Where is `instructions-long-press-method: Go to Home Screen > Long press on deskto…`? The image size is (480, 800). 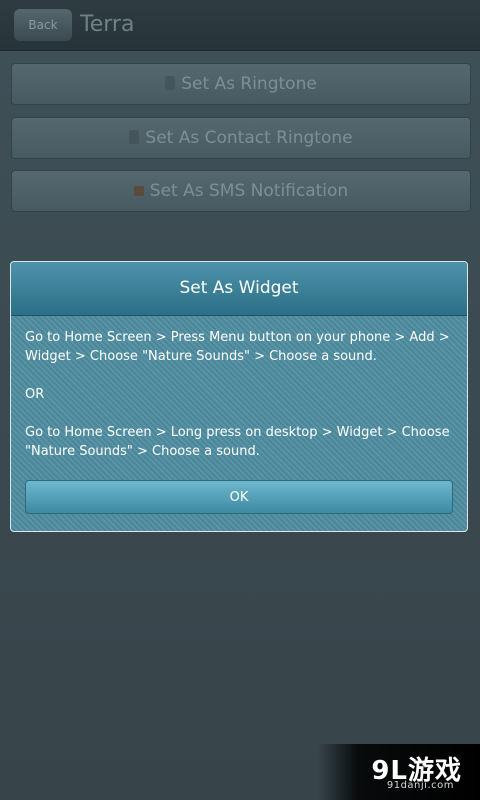
instructions-long-press-method: Go to Home Screen > Long press on deskto… is located at coordinates (237, 442).